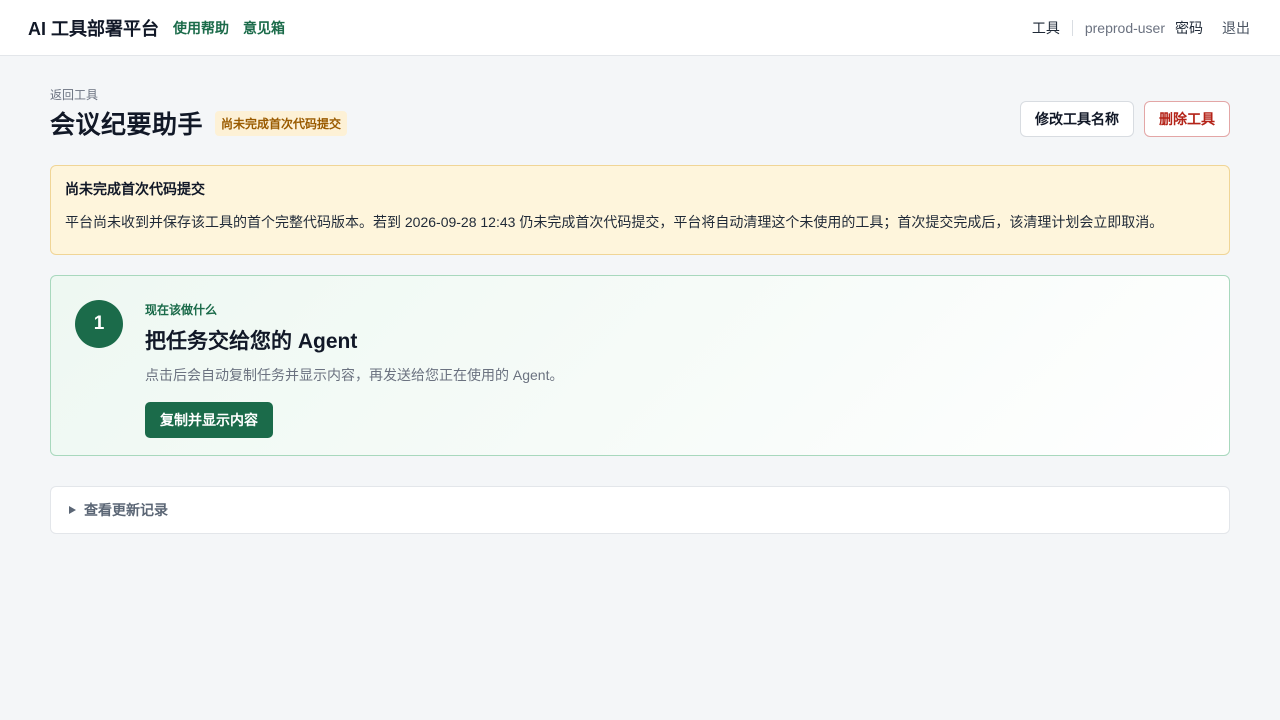 The width and height of the screenshot is (1280, 720). I want to click on copy-and-show-button: 复制并显示内容, so click(209, 420).